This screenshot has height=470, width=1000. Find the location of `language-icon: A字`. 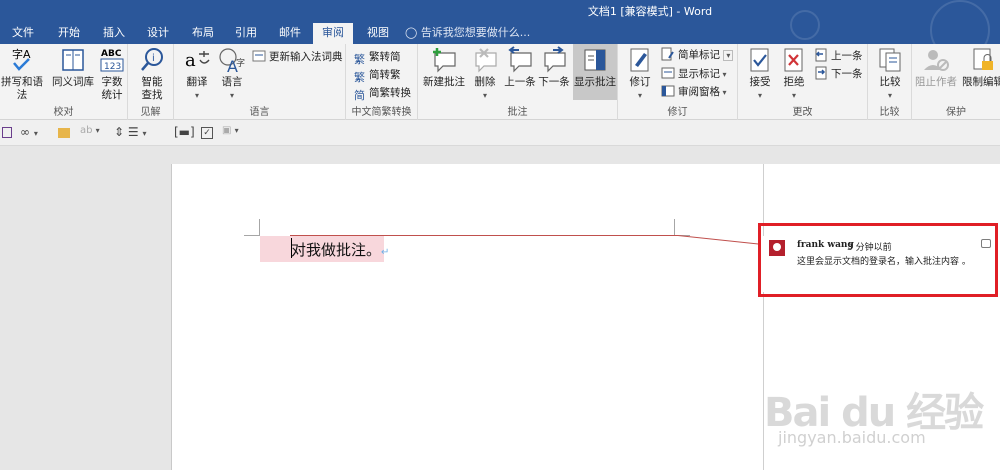

language-icon: A字 is located at coordinates (232, 61).